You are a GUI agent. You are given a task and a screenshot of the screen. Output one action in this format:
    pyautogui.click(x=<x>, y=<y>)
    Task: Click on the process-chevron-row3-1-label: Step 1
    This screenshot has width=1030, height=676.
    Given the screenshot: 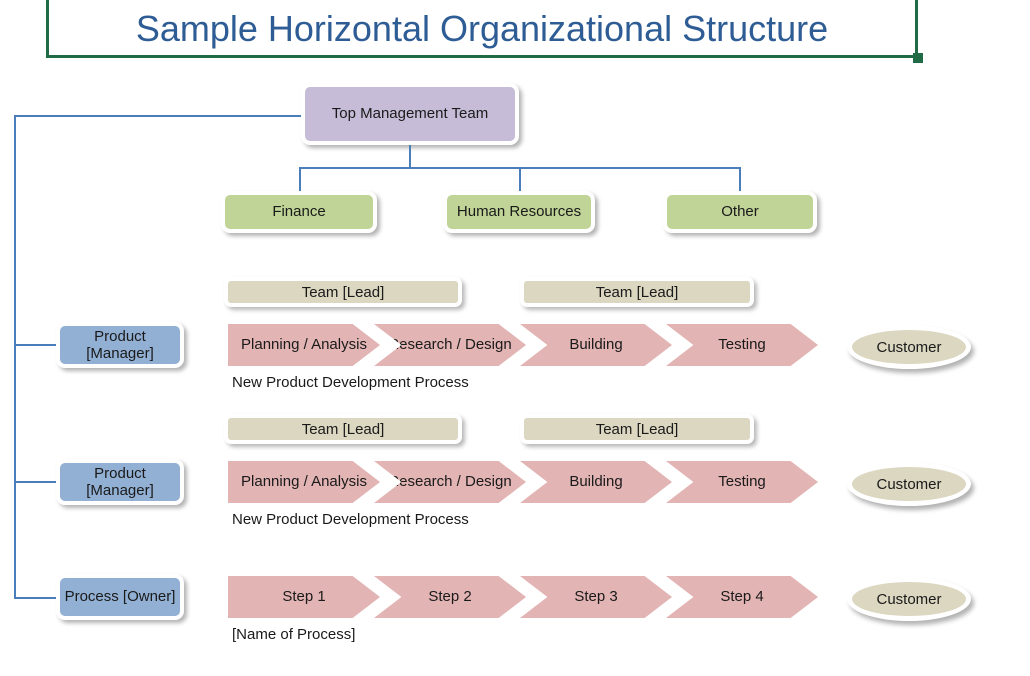 What is the action you would take?
    pyautogui.click(x=304, y=597)
    